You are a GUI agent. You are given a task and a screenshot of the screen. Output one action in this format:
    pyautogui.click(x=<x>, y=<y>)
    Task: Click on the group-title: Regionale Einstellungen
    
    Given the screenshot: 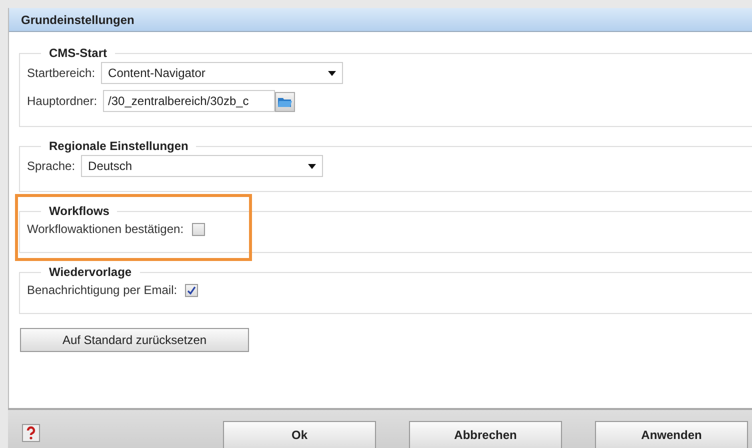 What is the action you would take?
    pyautogui.click(x=119, y=146)
    